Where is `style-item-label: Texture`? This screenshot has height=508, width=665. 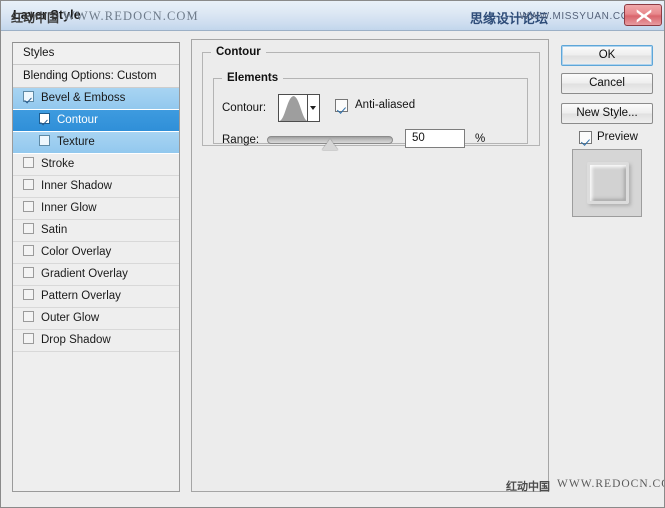 style-item-label: Texture is located at coordinates (76, 142).